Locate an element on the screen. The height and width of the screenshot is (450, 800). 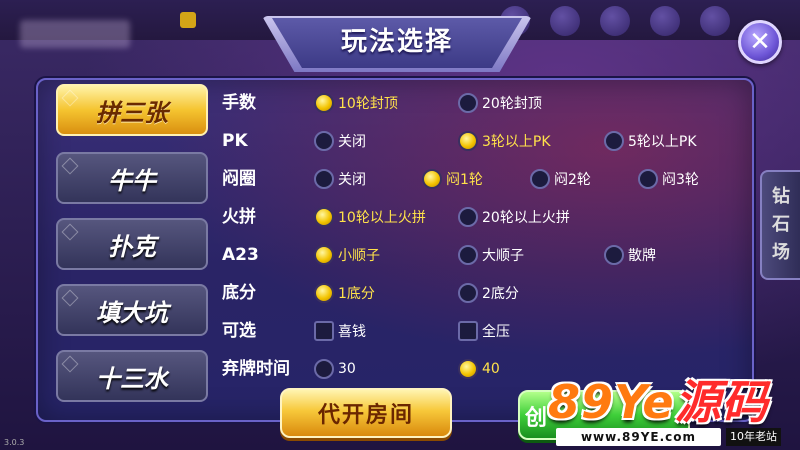
option-label: 闷2轮 is located at coordinates (572, 180).